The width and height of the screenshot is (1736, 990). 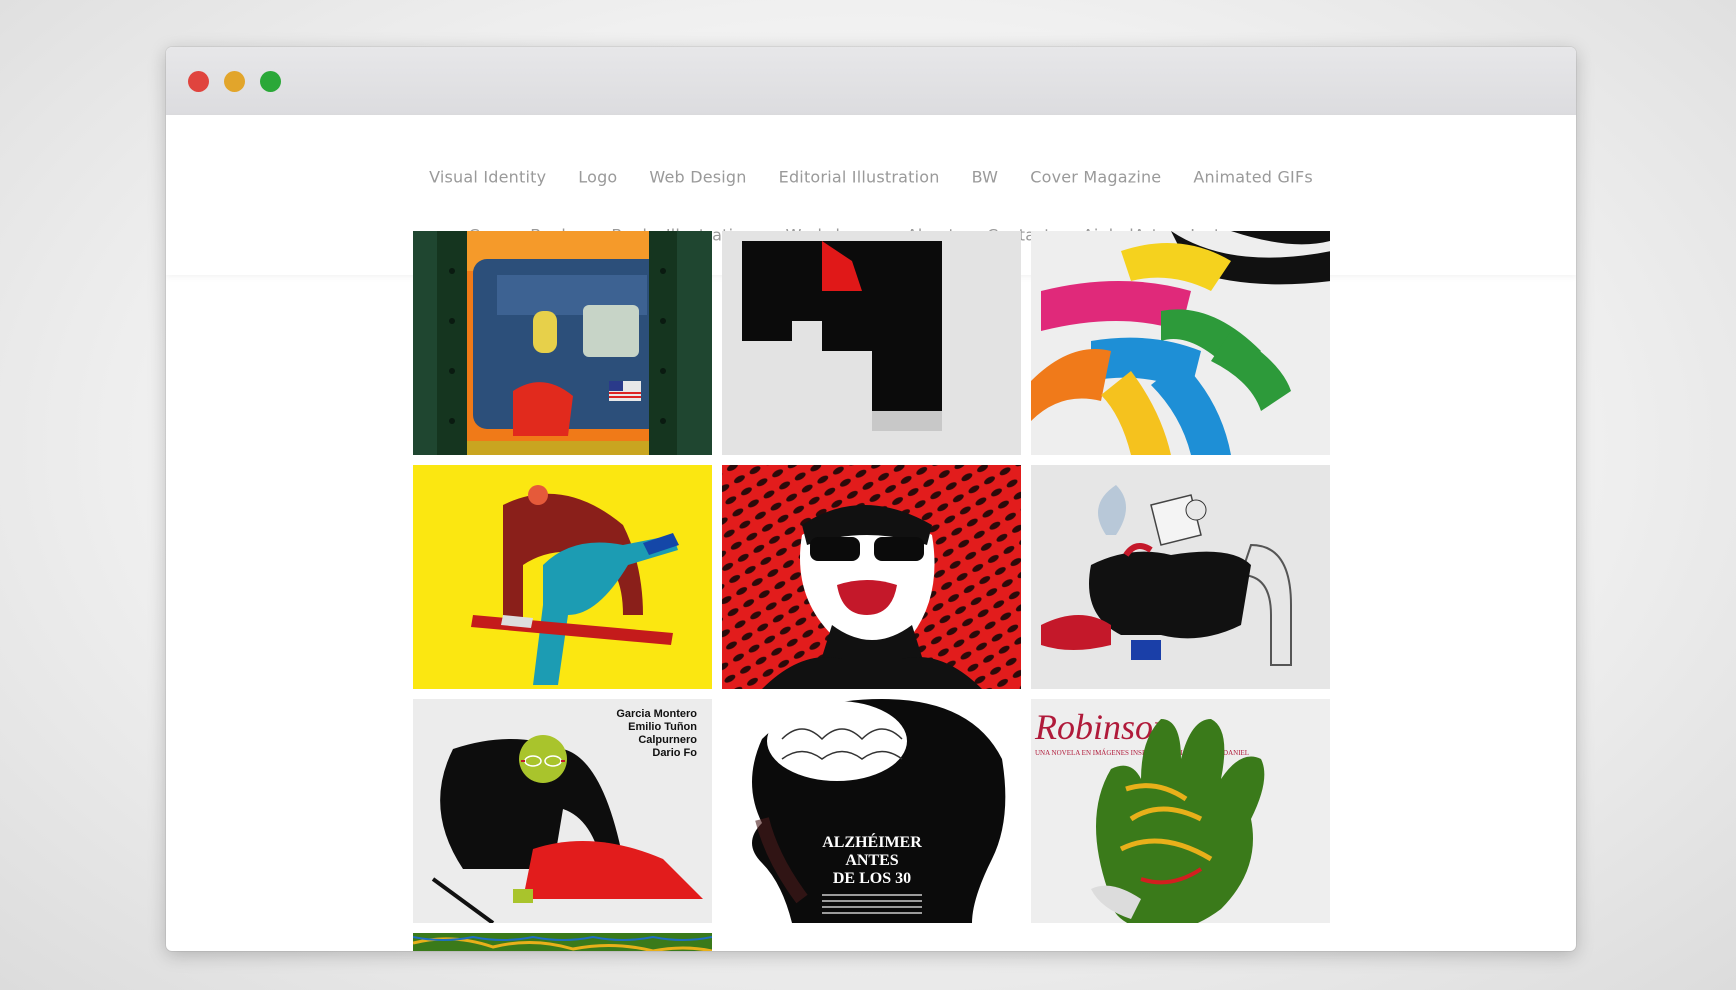 I want to click on tile-reader-armchair, so click(x=1180, y=577).